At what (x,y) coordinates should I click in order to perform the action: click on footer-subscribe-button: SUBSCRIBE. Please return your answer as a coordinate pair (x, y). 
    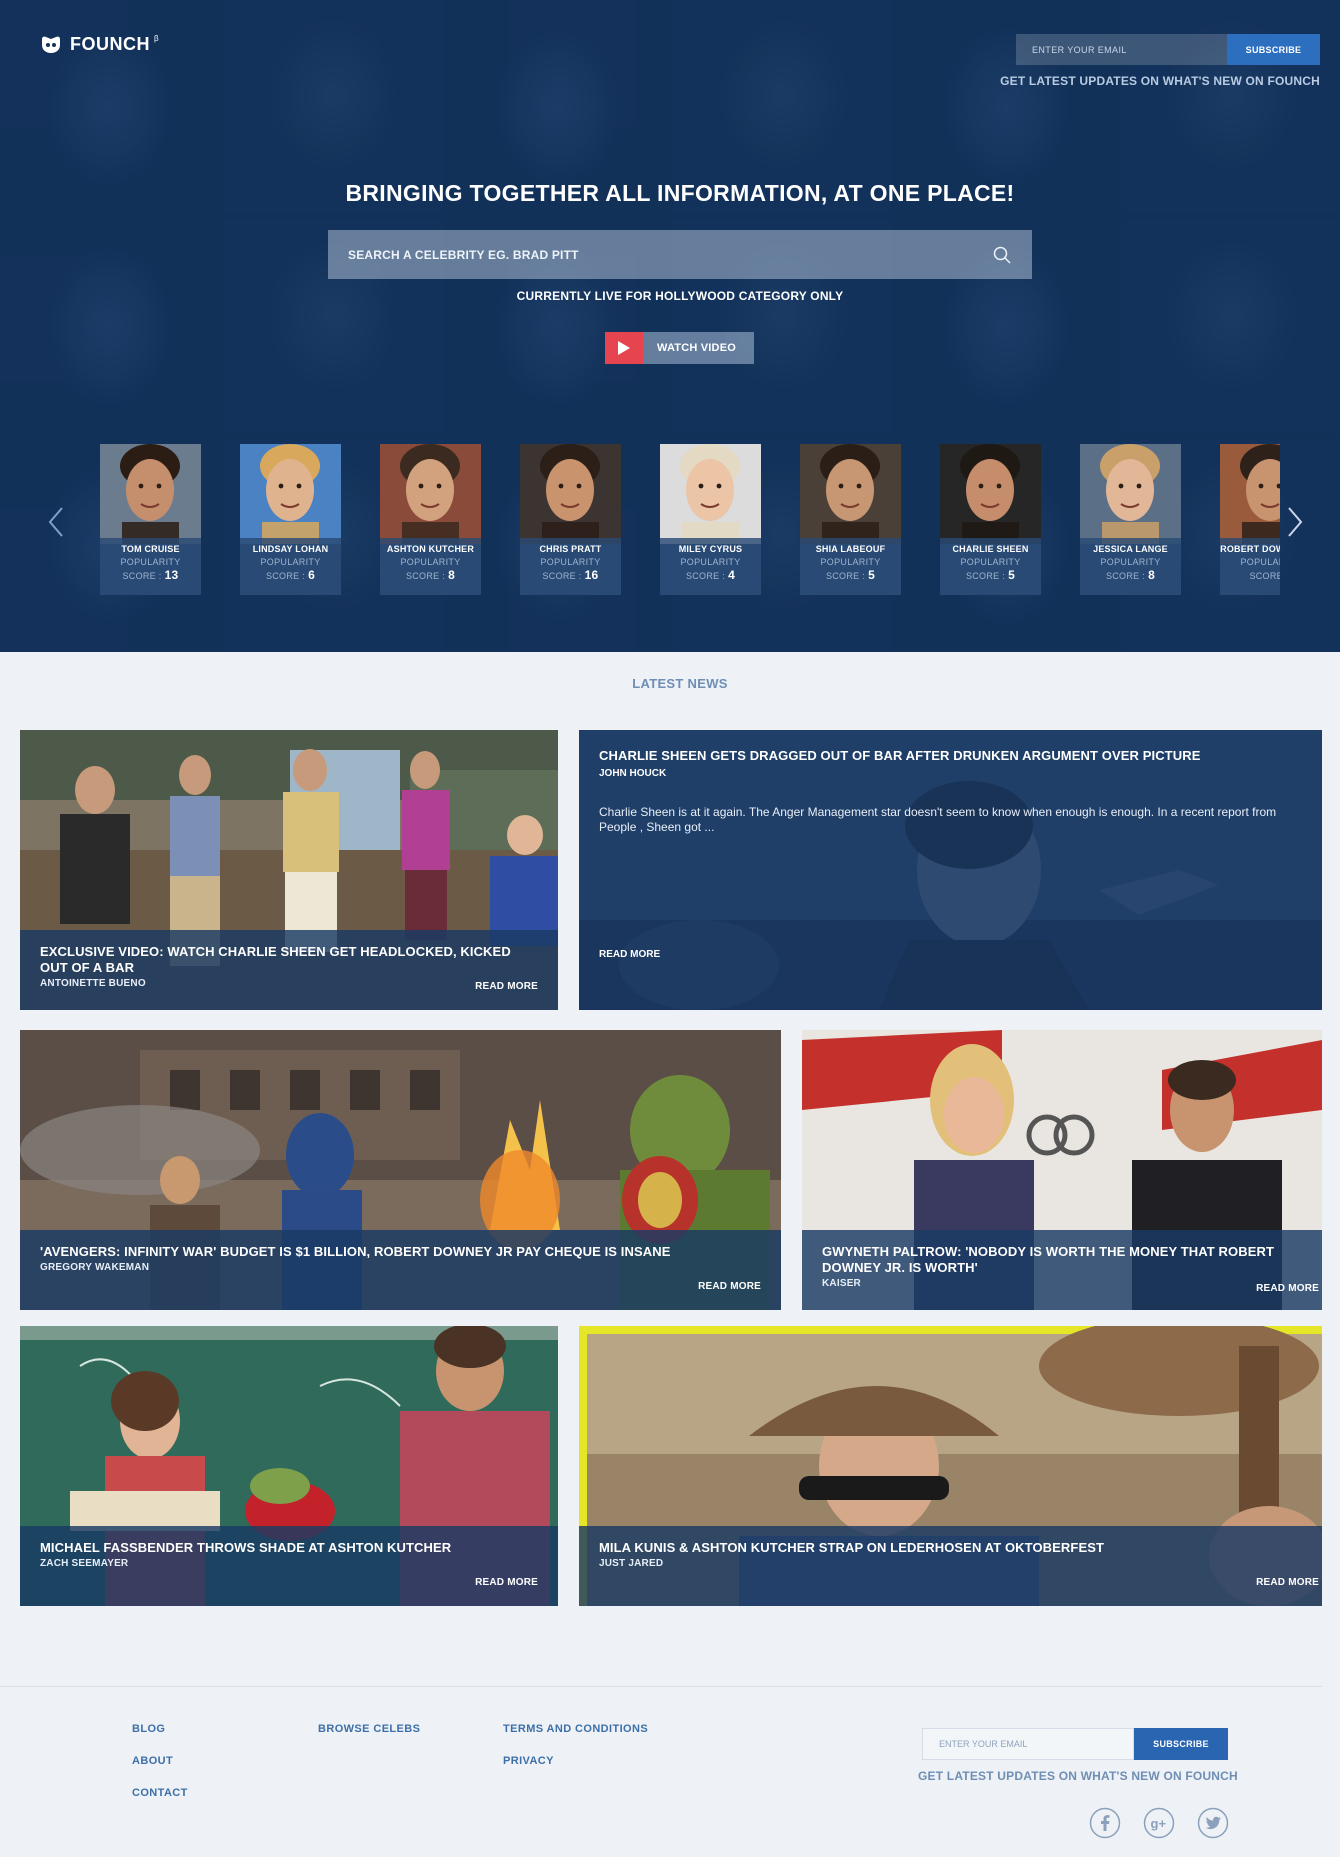
    Looking at the image, I should click on (1181, 1744).